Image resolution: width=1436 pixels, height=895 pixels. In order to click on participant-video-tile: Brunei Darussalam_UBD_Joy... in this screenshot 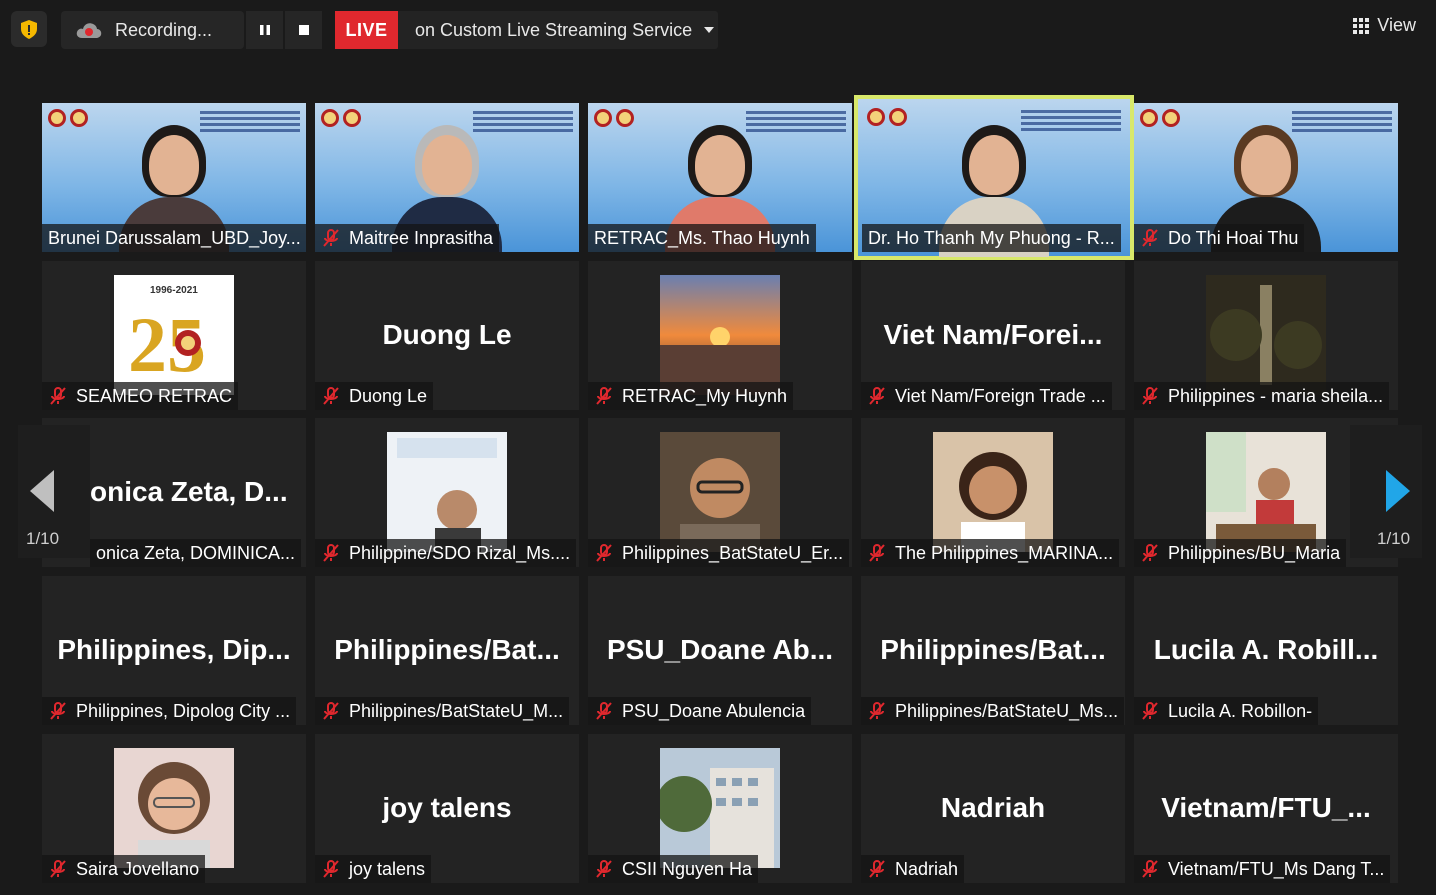, I will do `click(174, 177)`.